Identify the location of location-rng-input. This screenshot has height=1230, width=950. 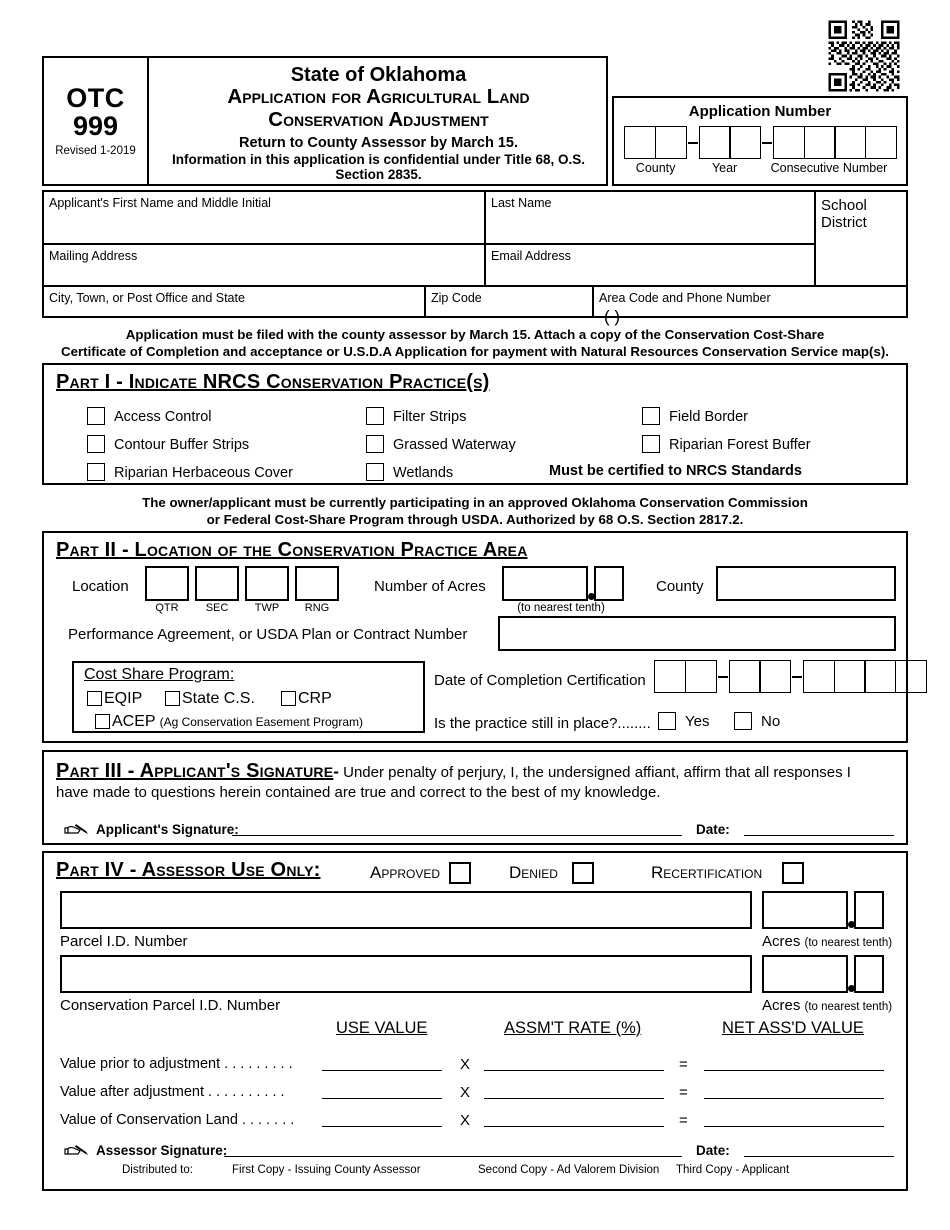
(317, 583).